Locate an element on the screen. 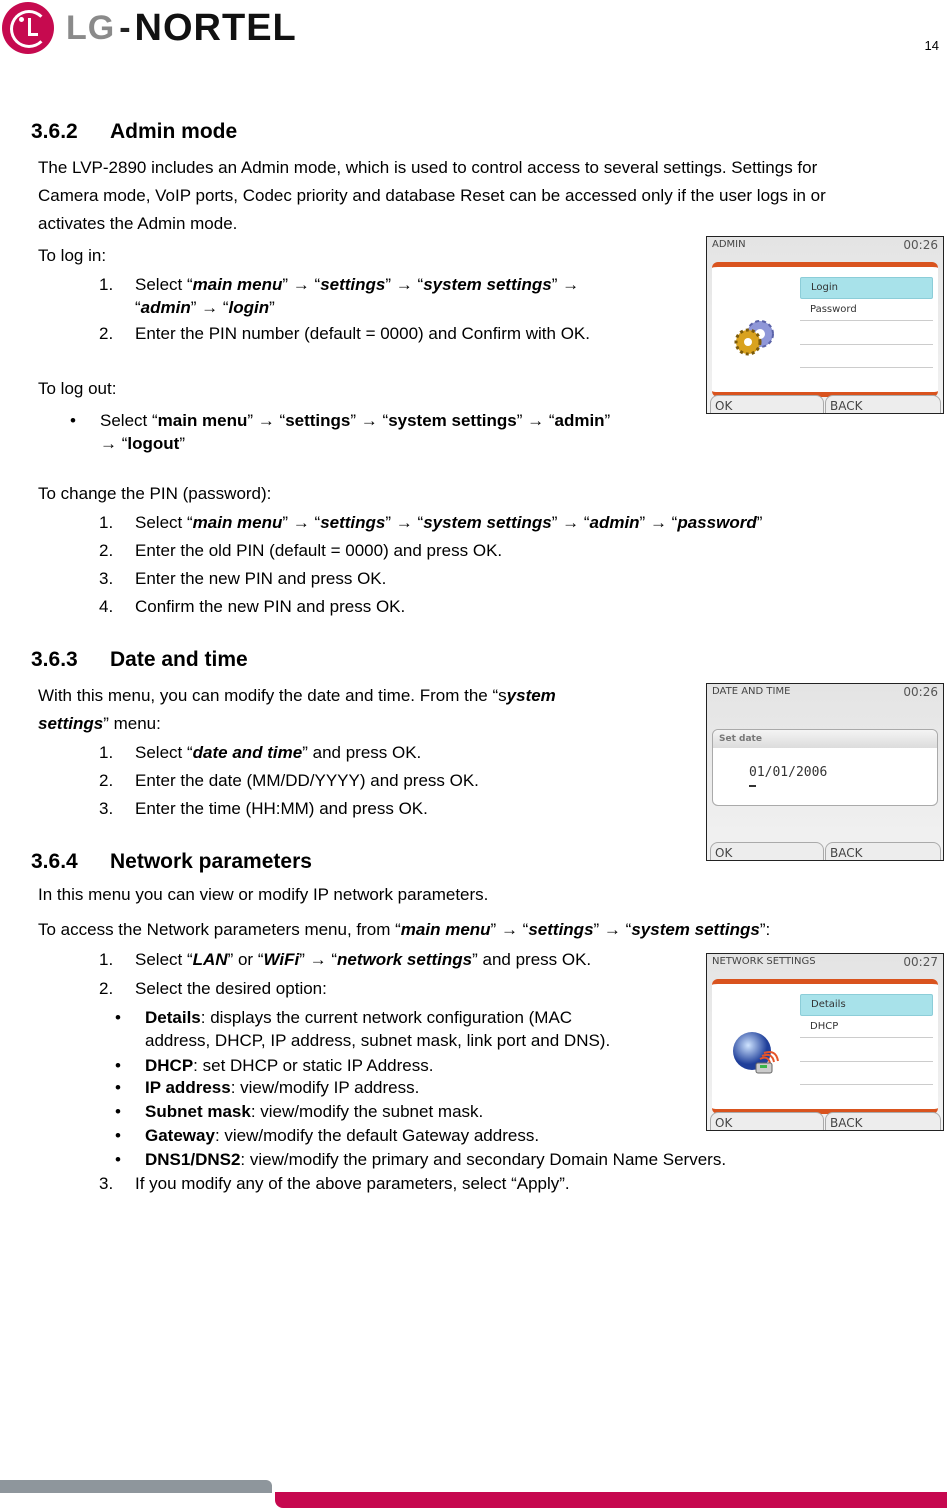 Image resolution: width=947 pixels, height=1508 pixels. gear-icon is located at coordinates (754, 338).